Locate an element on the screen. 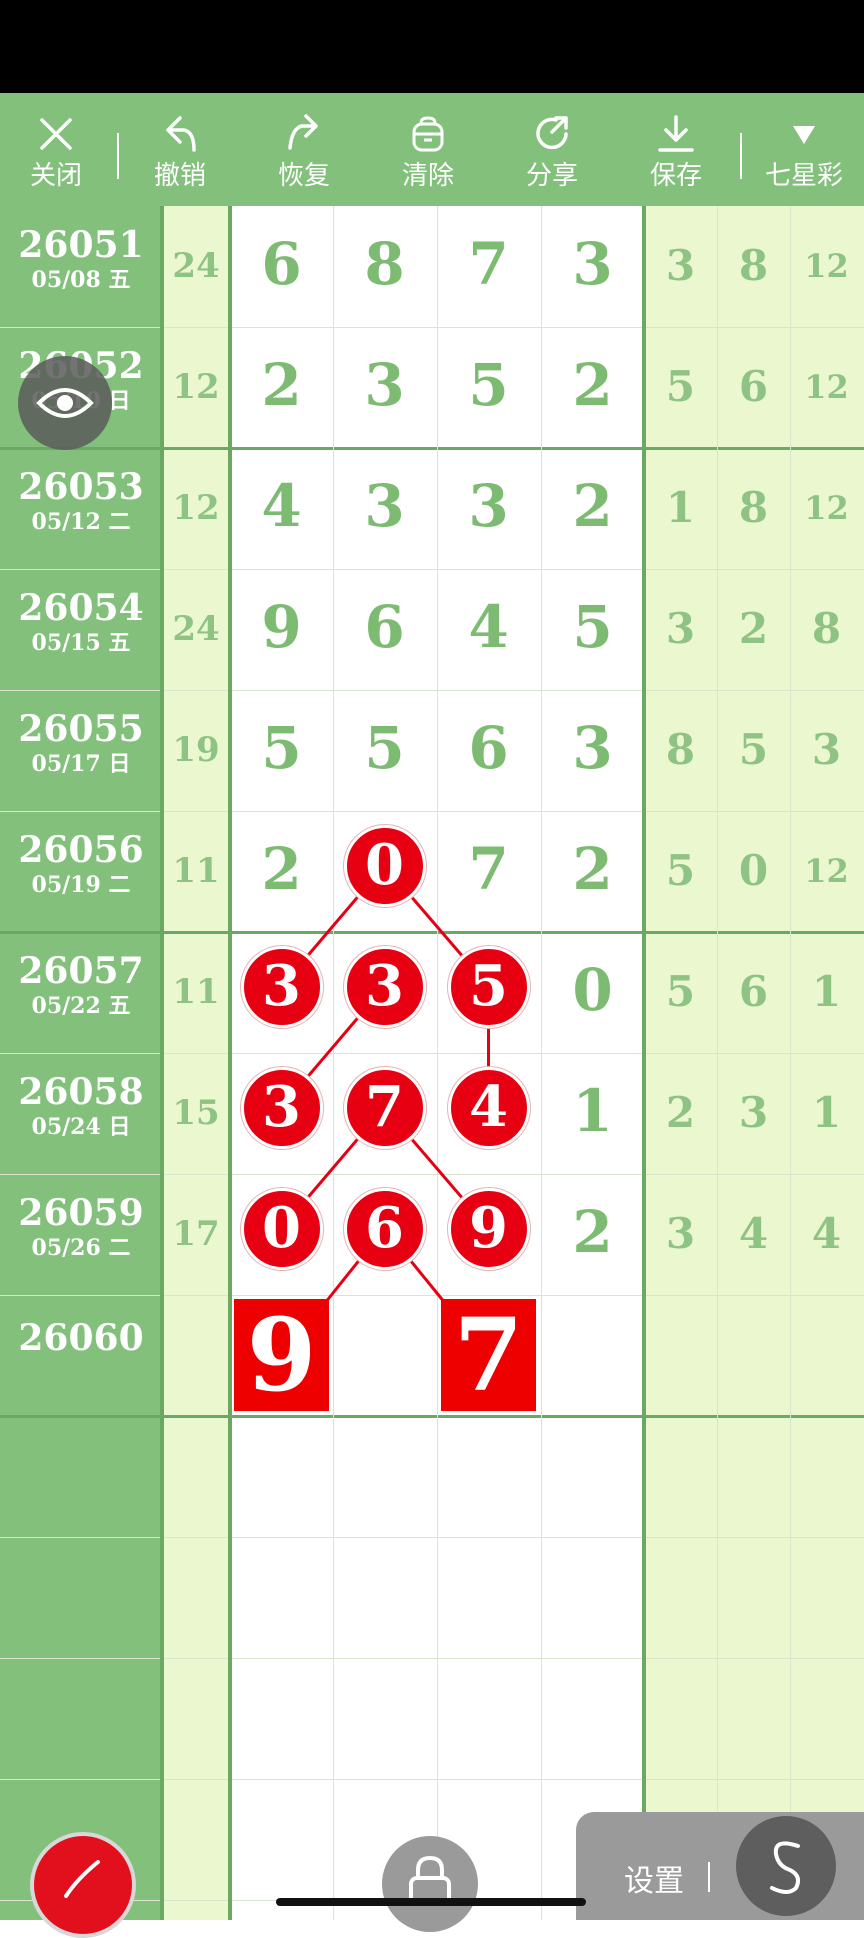 Image resolution: width=864 pixels, height=1938 pixels. extra-value: 0 is located at coordinates (753, 870).